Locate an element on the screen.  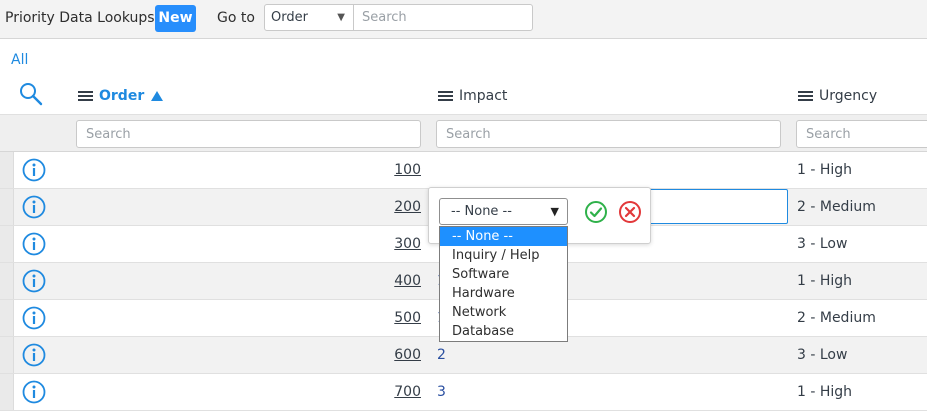
goto-field-value: Order is located at coordinates (289, 17).